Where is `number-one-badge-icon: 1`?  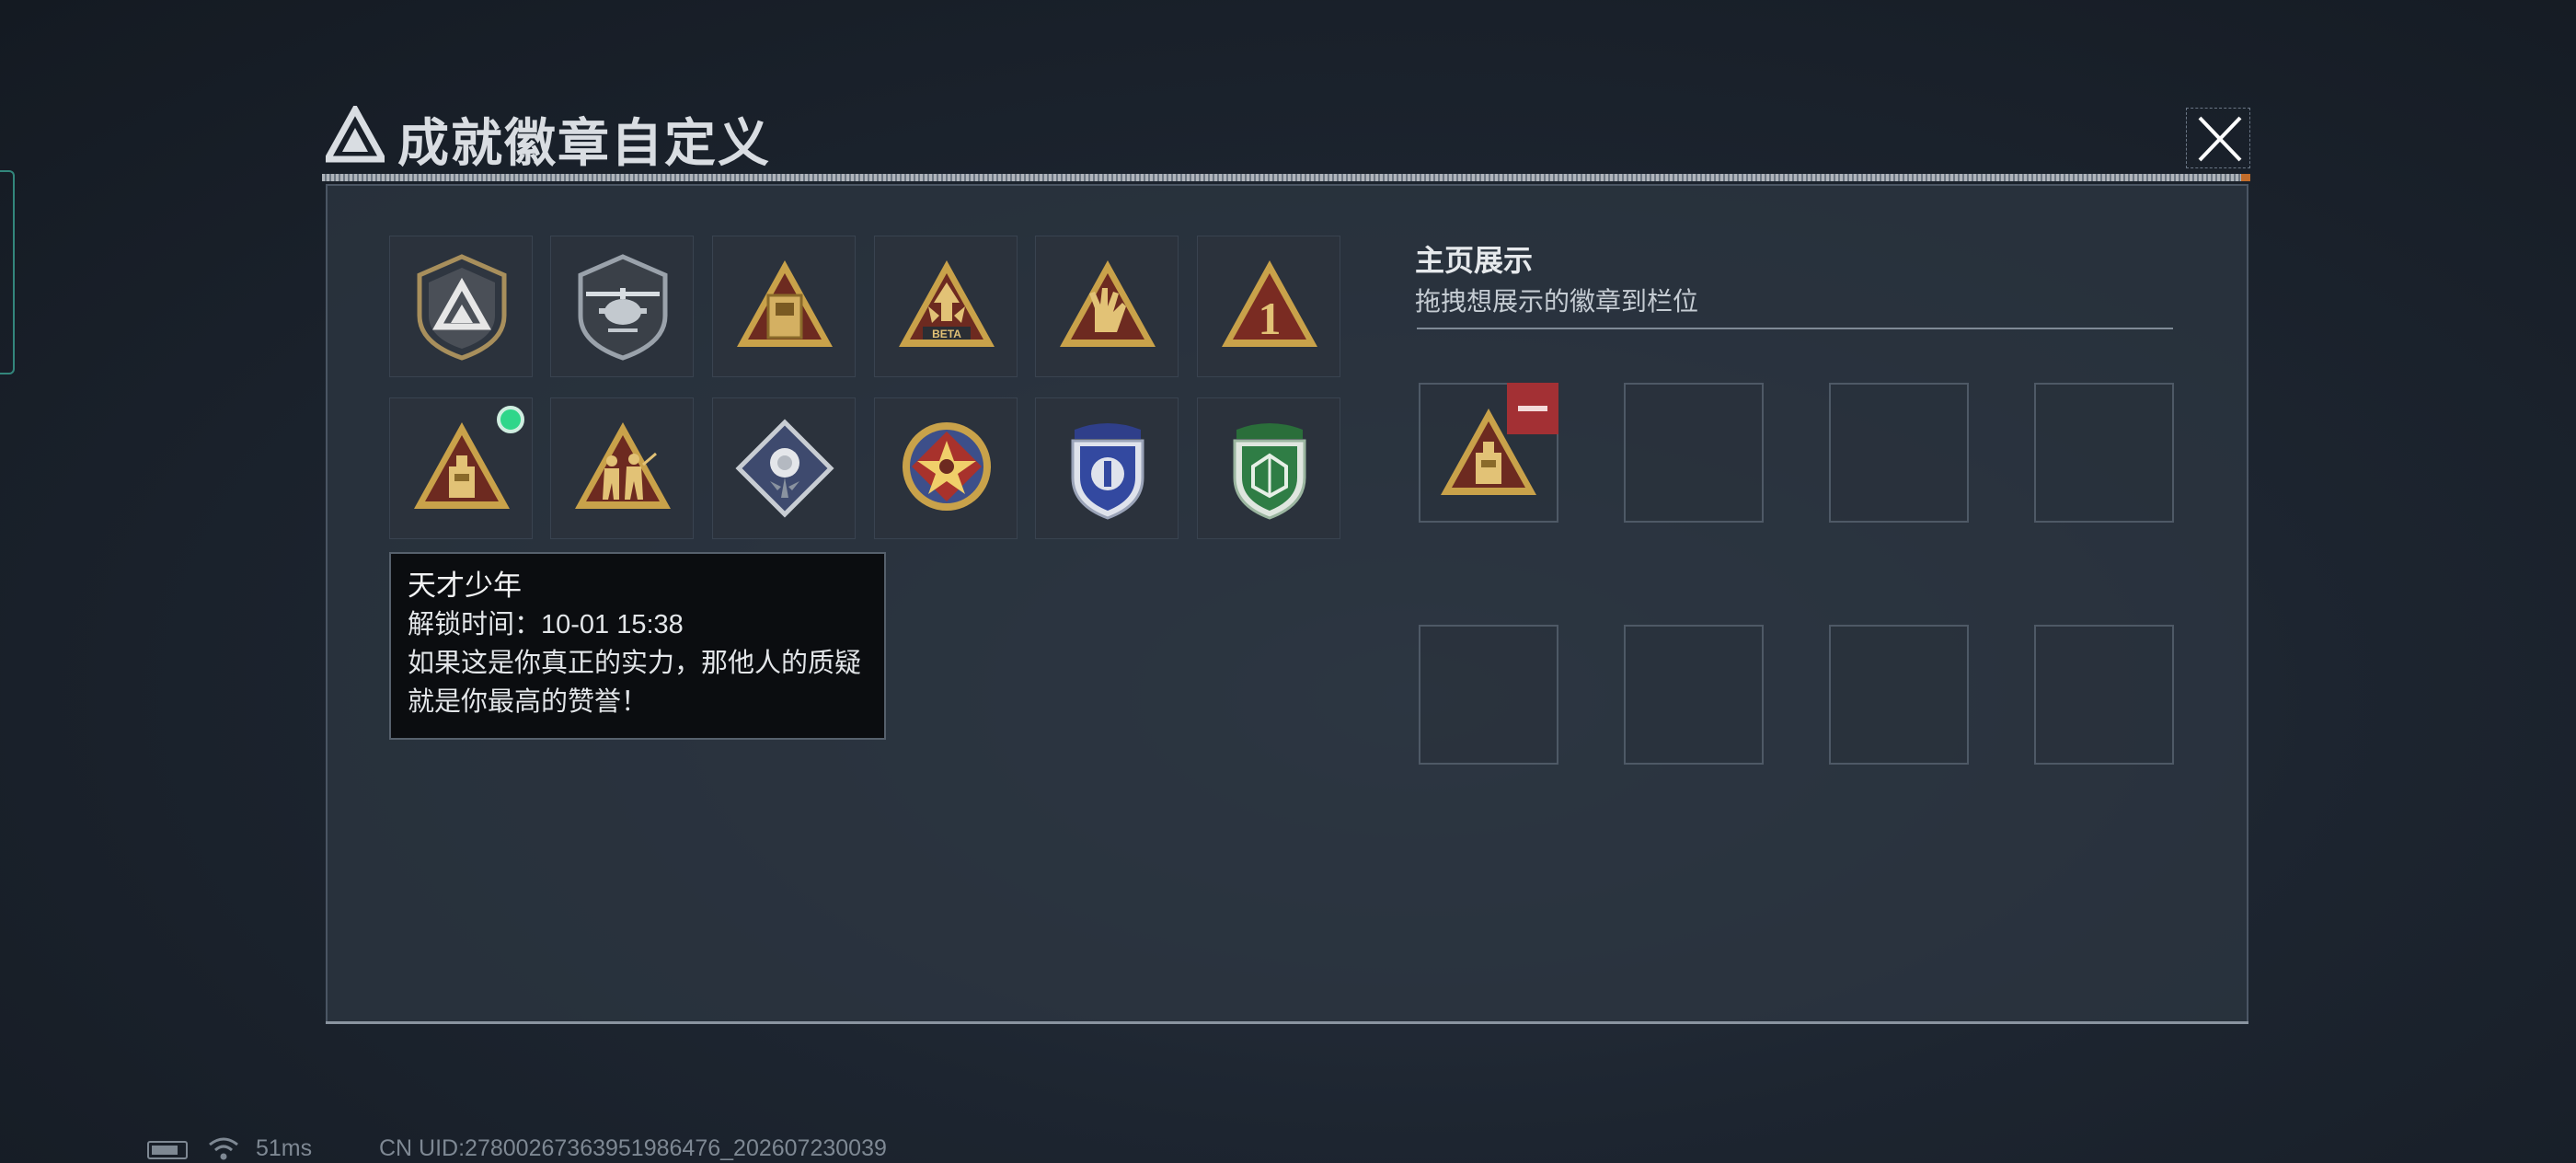 number-one-badge-icon: 1 is located at coordinates (1269, 303).